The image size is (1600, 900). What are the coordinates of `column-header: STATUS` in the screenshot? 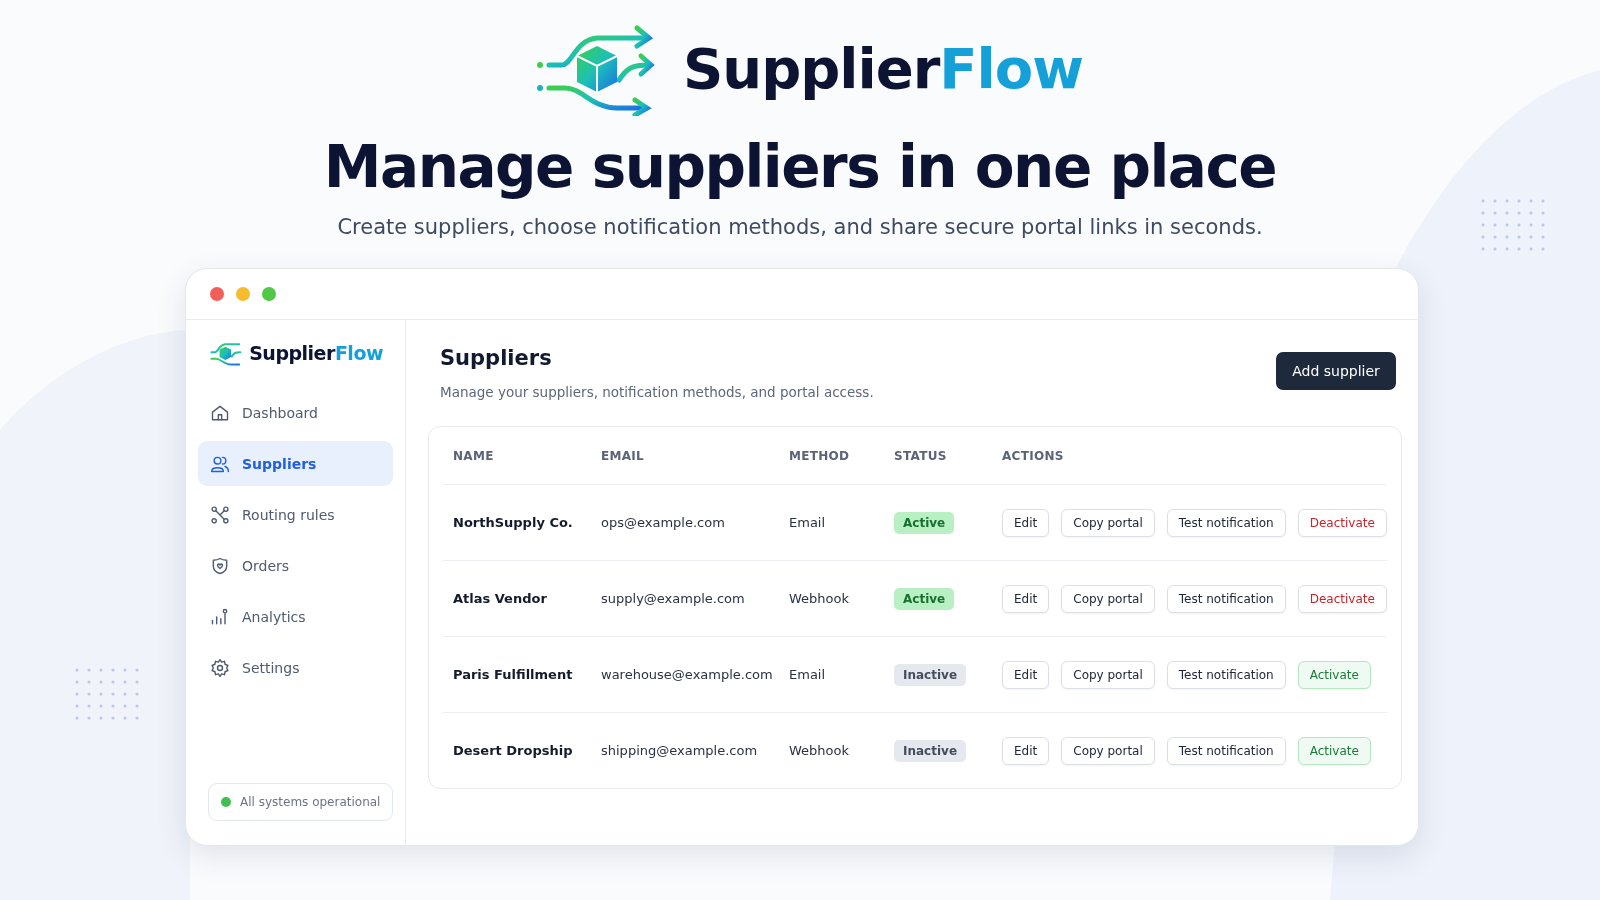 It's located at (921, 455).